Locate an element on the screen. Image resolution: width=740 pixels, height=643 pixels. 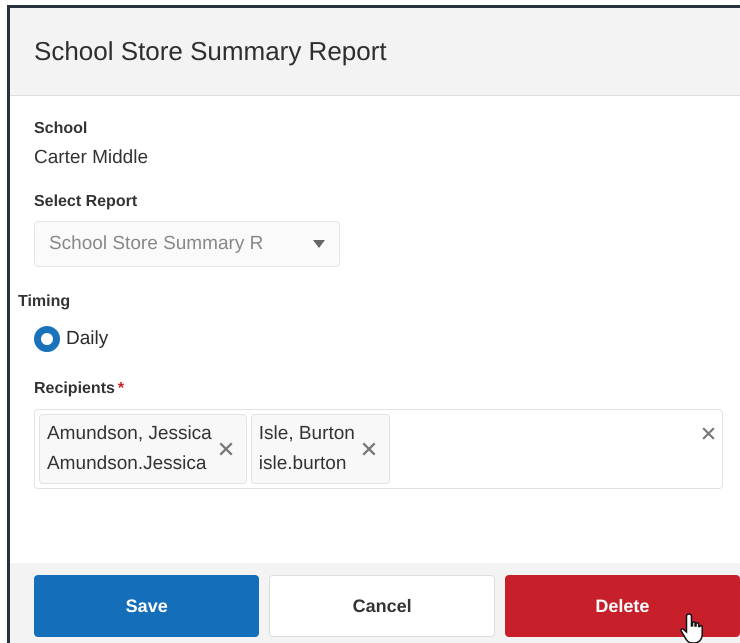
recipients-label: Recipients is located at coordinates (74, 388).